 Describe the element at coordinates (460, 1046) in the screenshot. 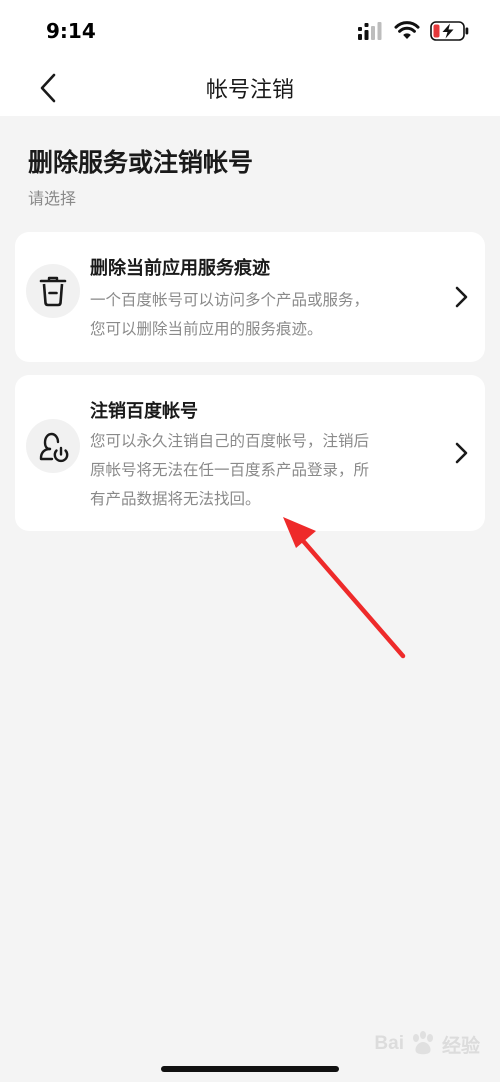

I see `watermark-text-right: 经验` at that location.